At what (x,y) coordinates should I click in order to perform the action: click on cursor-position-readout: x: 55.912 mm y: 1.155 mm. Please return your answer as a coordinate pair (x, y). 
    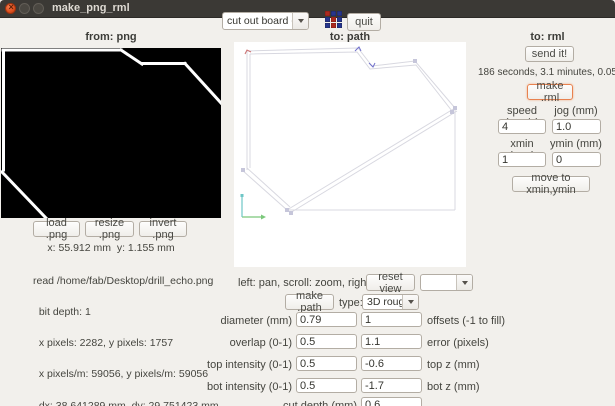
    Looking at the image, I should click on (111, 248).